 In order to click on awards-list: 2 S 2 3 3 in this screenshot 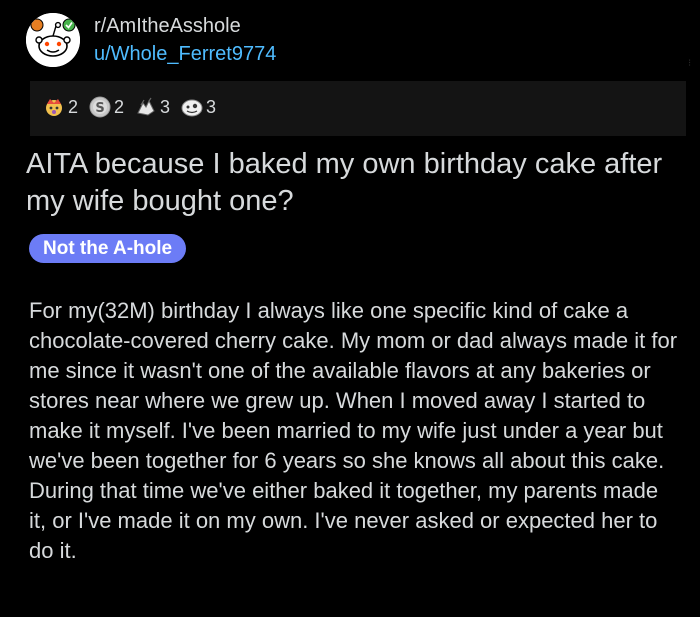, I will do `click(129, 107)`.